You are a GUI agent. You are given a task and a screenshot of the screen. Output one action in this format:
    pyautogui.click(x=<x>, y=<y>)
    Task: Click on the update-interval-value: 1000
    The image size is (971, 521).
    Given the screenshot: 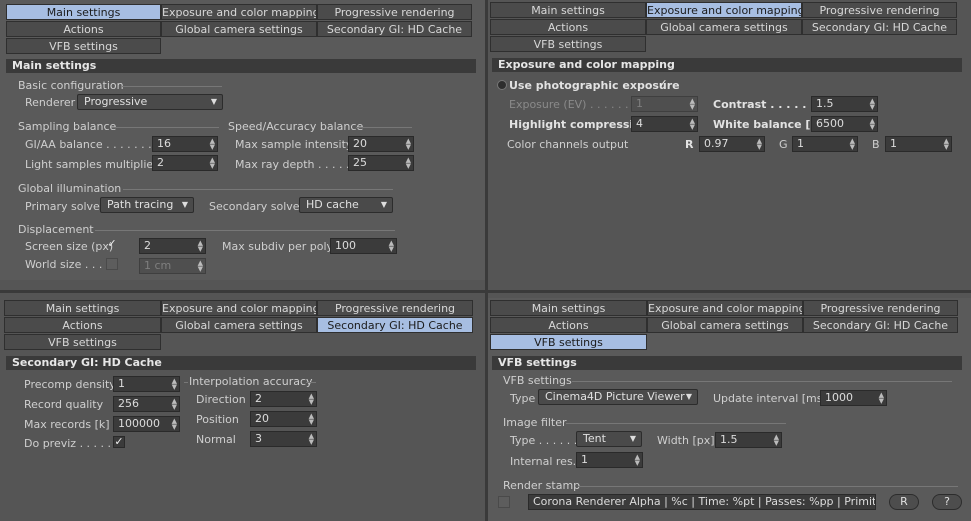 What is the action you would take?
    pyautogui.click(x=839, y=397)
    